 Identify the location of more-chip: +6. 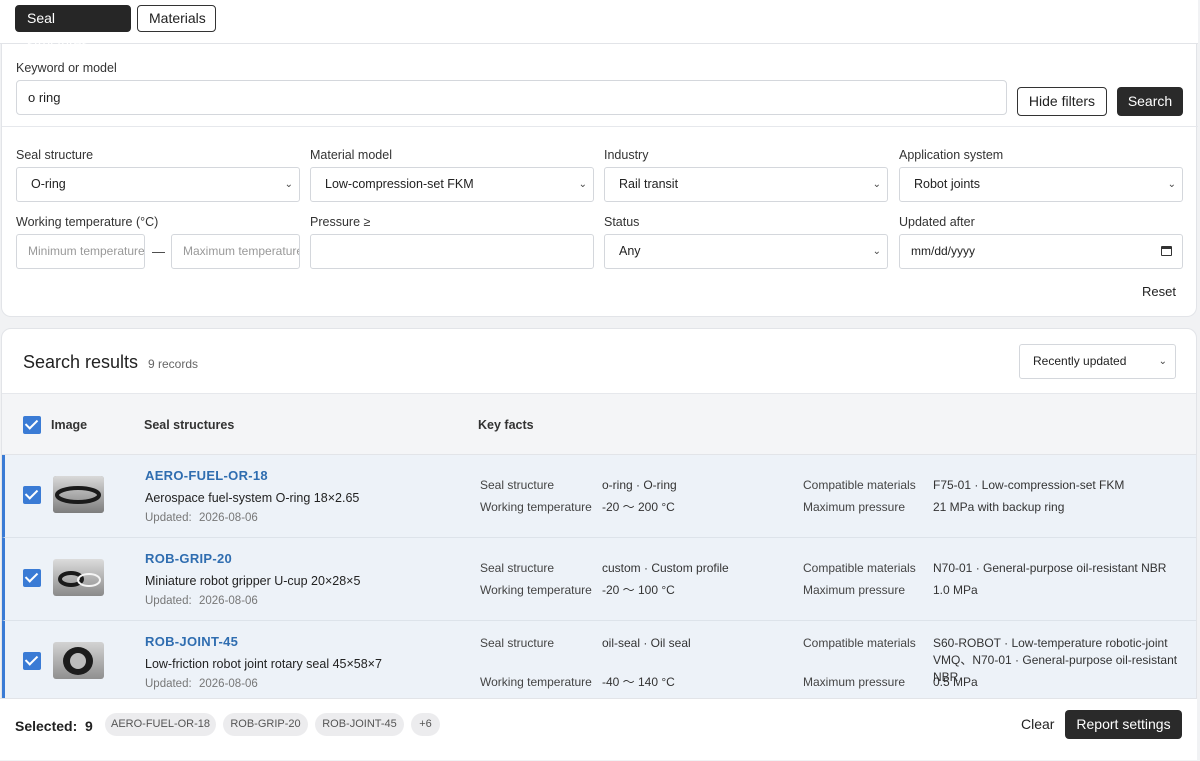
(425, 724).